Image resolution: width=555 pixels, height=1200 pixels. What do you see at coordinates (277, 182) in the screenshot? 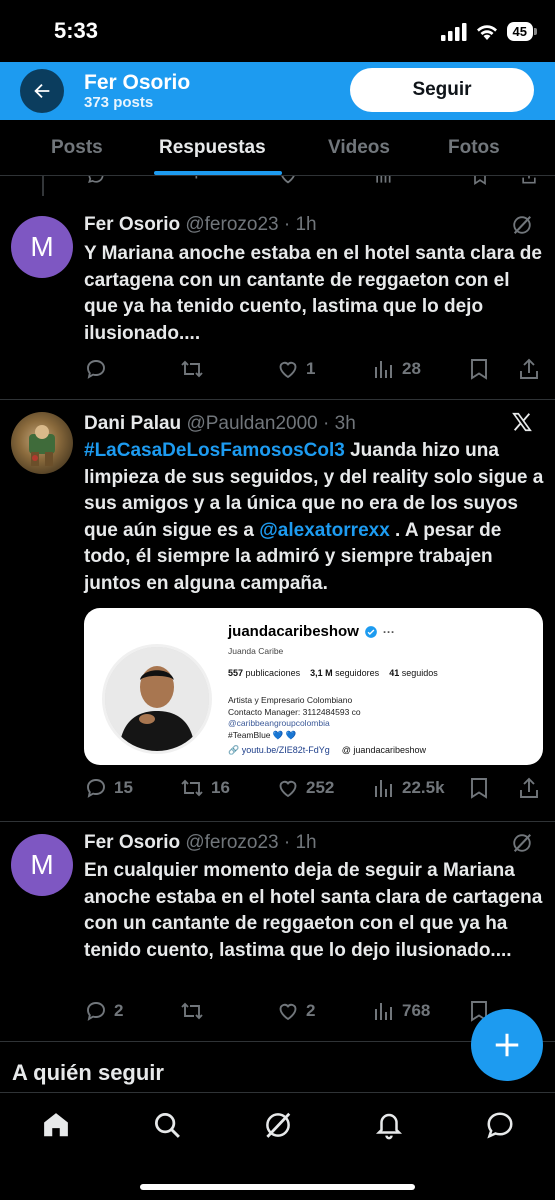
I see `previous-tweet-actions` at bounding box center [277, 182].